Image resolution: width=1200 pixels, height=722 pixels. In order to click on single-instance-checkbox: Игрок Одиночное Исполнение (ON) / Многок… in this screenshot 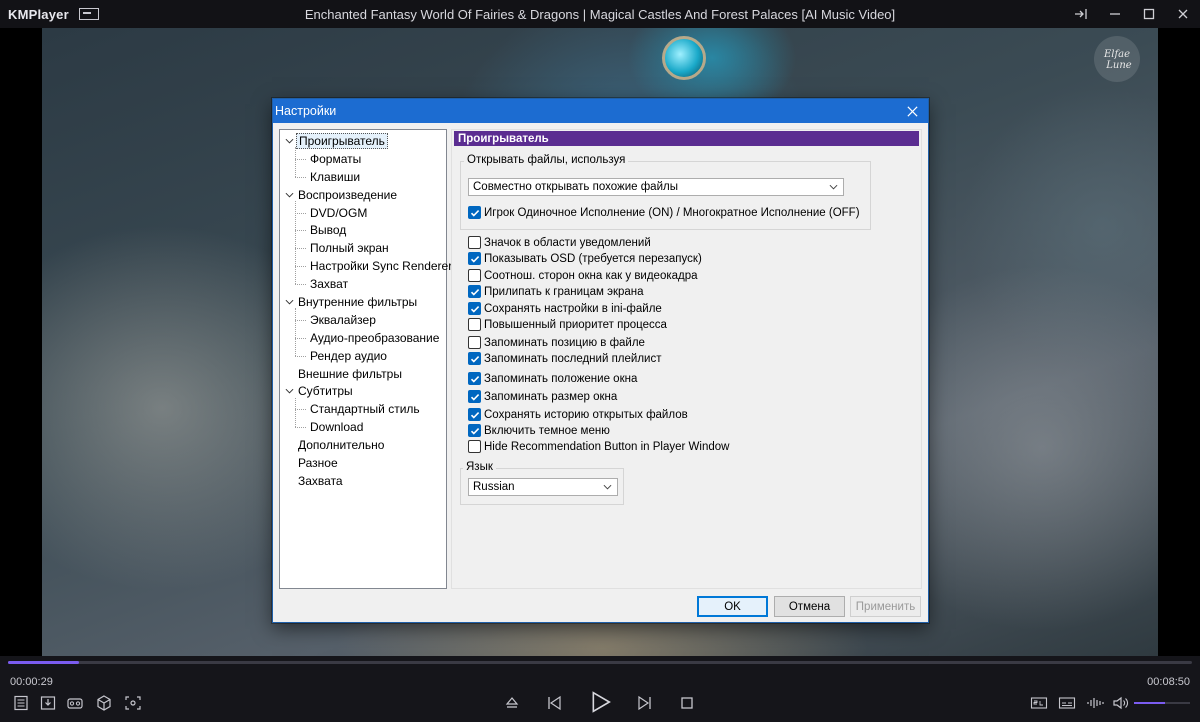, I will do `click(664, 212)`.